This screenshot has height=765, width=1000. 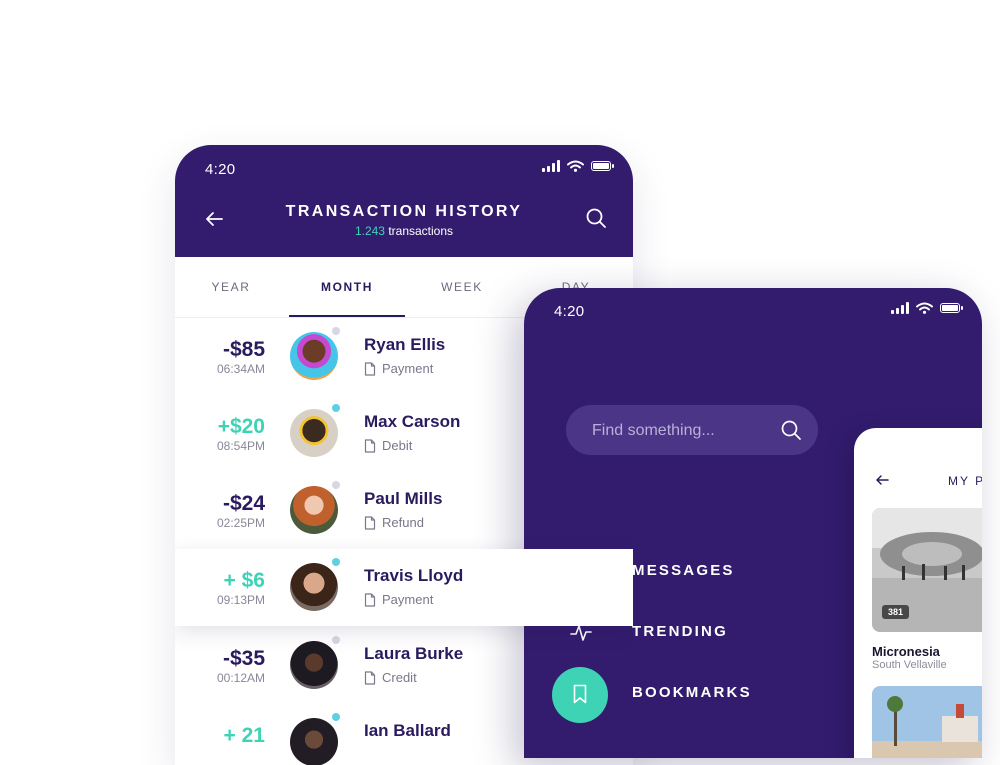 What do you see at coordinates (412, 421) in the screenshot?
I see `person-name: Max Carson` at bounding box center [412, 421].